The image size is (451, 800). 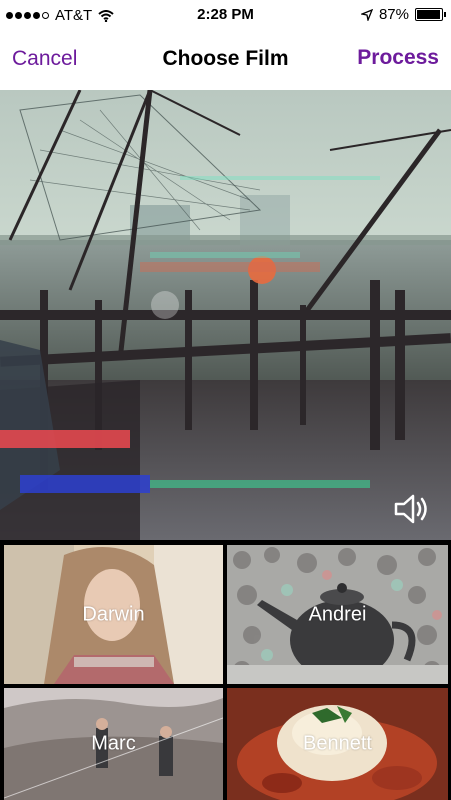 I want to click on film-tile-andrei: Andrei, so click(x=337, y=614).